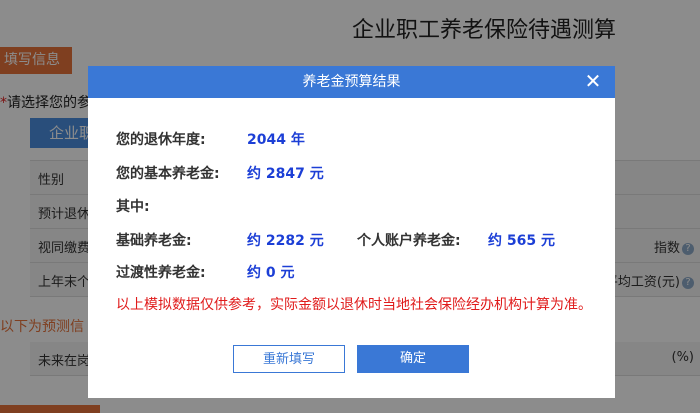  Describe the element at coordinates (133, 207) in the screenshot. I see `among-label: 其中:` at that location.